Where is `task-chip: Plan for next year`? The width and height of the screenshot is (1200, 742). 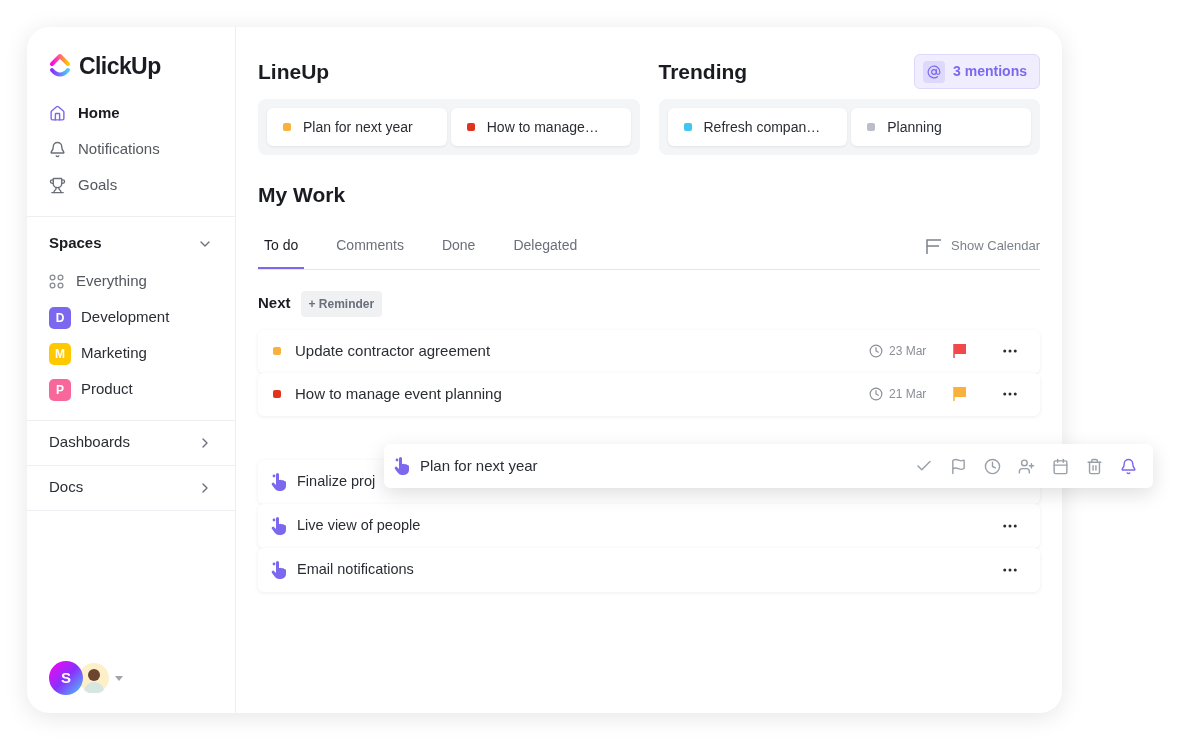 task-chip: Plan for next year is located at coordinates (357, 127).